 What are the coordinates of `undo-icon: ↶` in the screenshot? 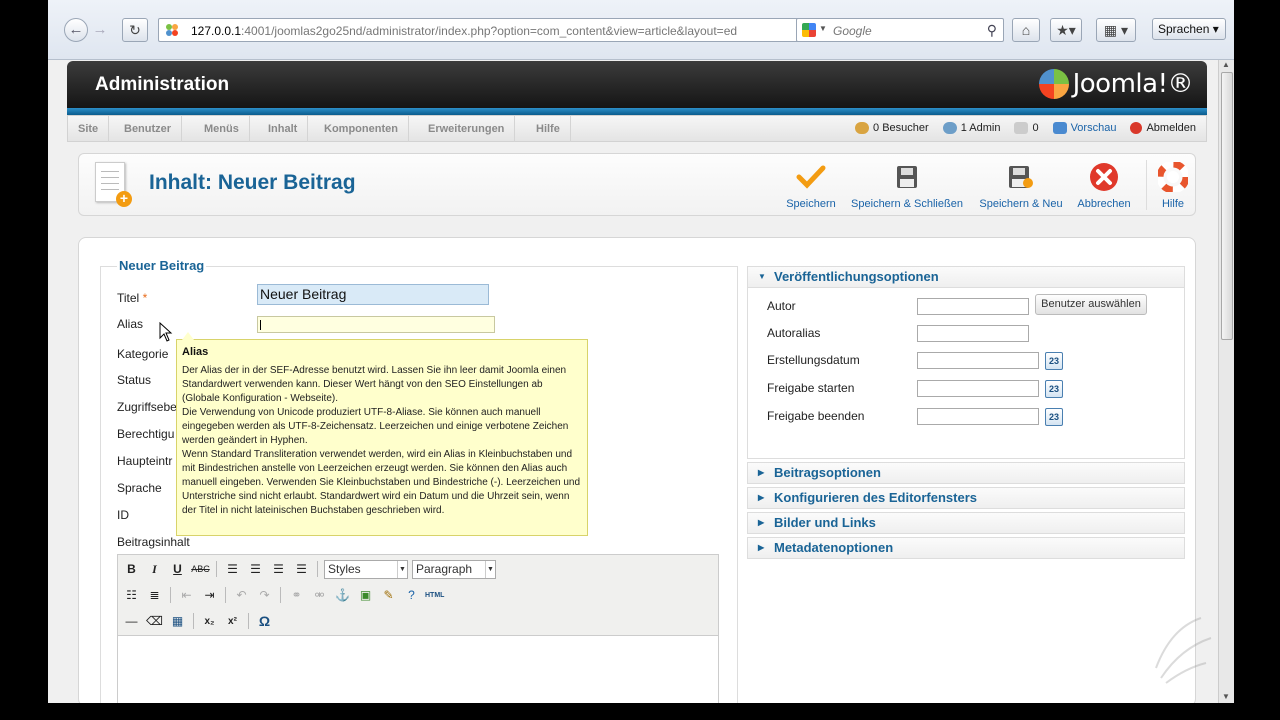 It's located at (241, 595).